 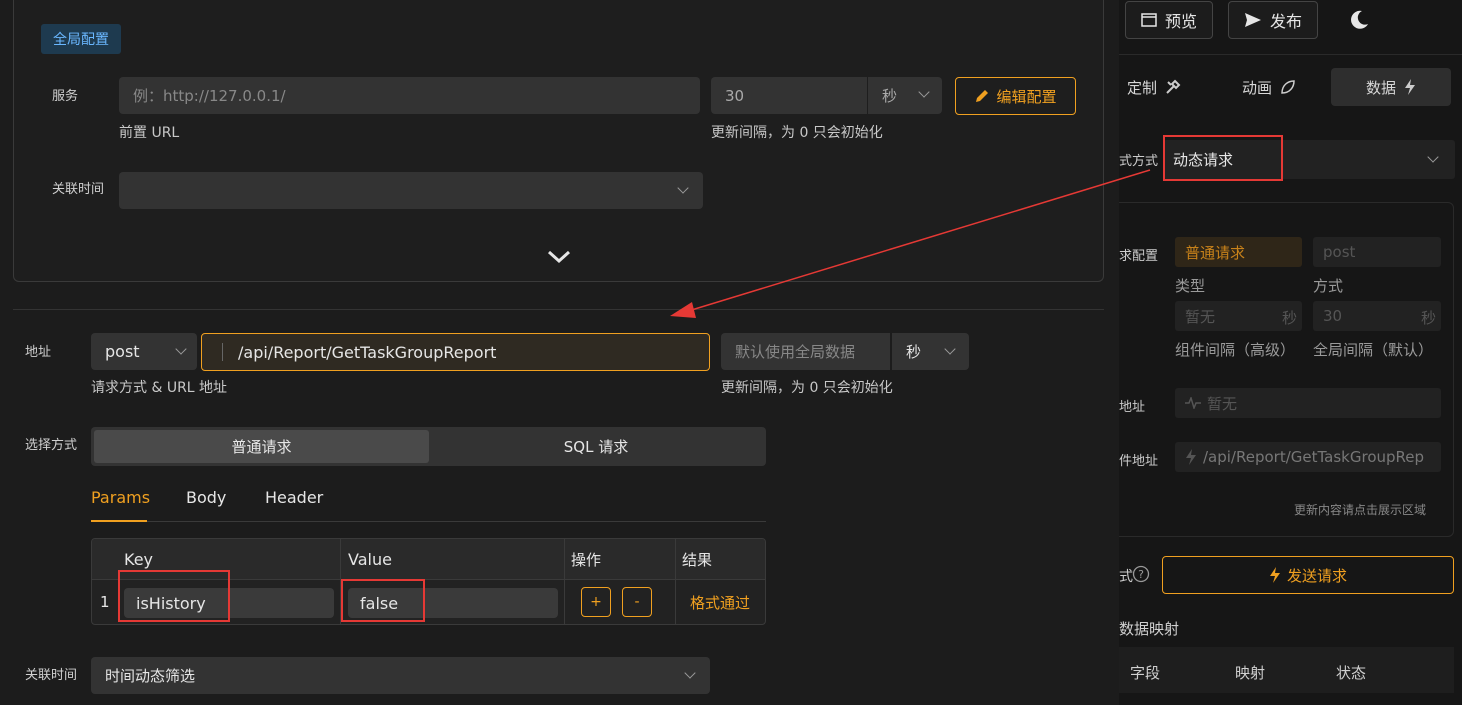 I want to click on global-address-field: 暂无, so click(x=1308, y=403).